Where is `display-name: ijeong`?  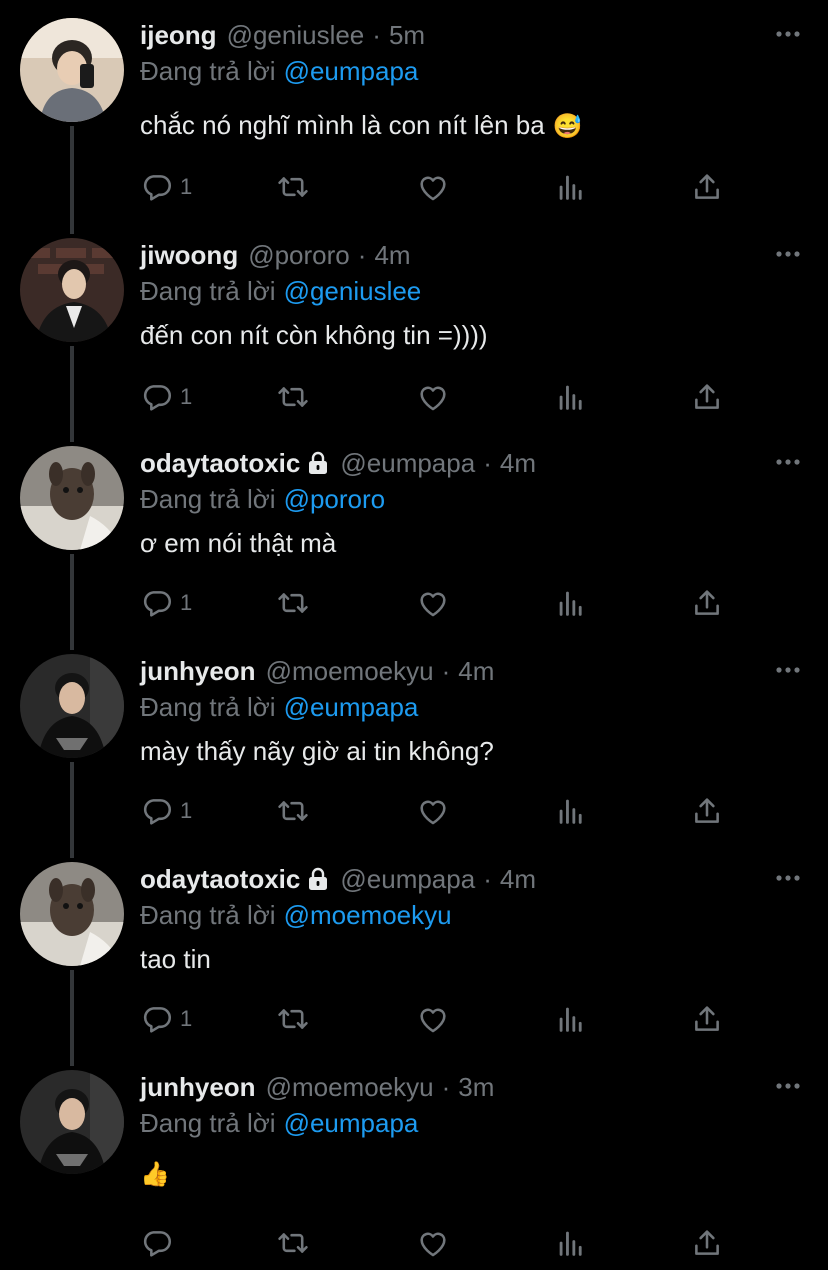
display-name: ijeong is located at coordinates (178, 35).